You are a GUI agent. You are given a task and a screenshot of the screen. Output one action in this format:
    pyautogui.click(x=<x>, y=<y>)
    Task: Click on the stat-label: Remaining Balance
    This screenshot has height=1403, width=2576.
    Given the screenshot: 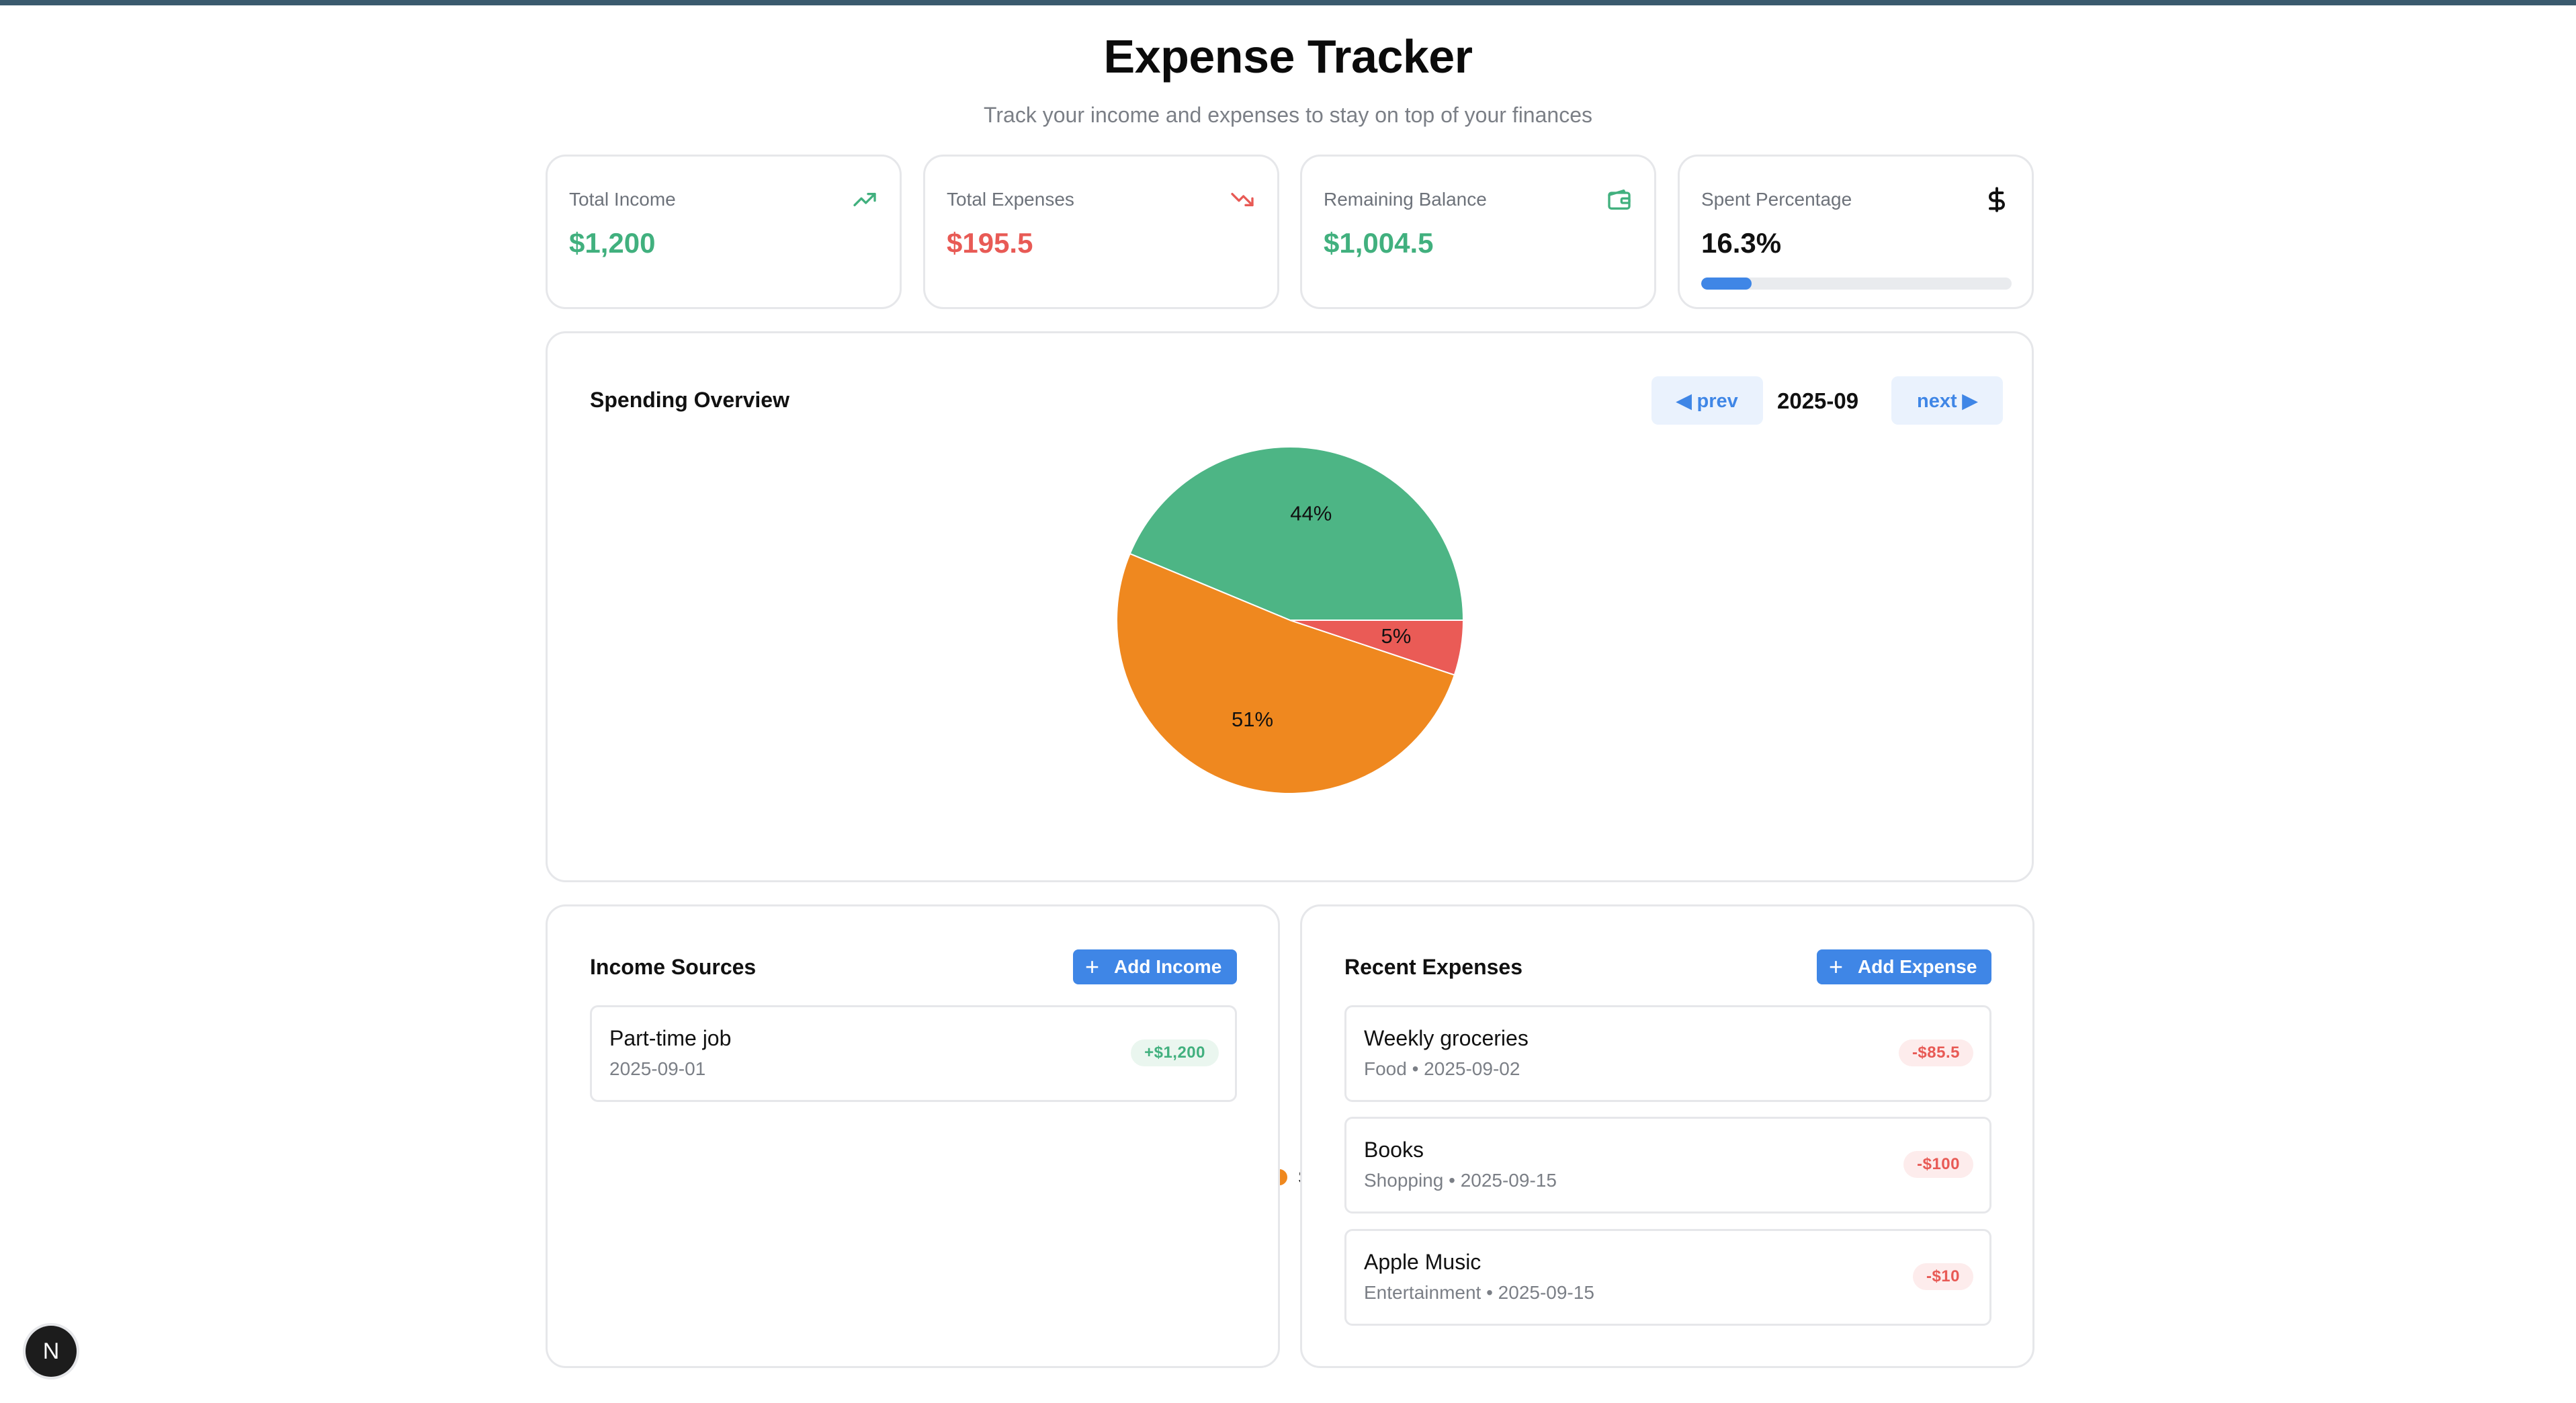 What is the action you would take?
    pyautogui.click(x=1405, y=199)
    